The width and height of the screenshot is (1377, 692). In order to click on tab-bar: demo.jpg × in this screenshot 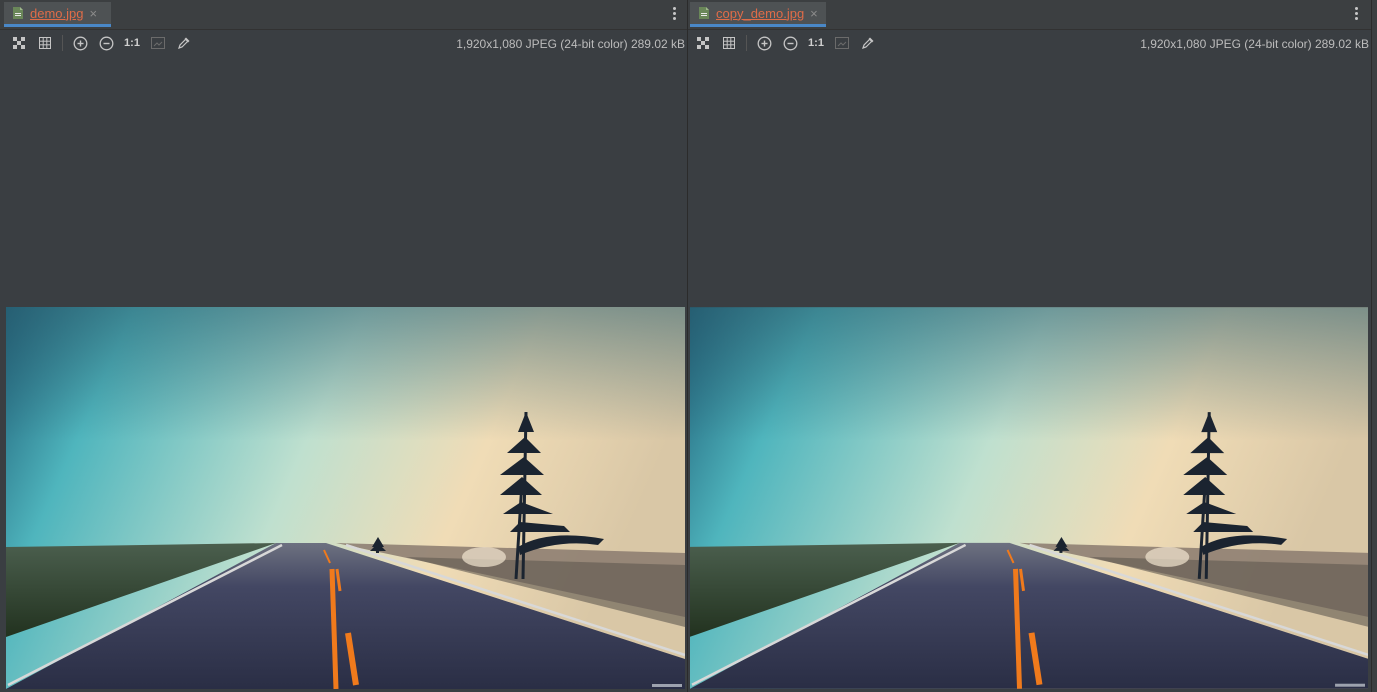, I will do `click(343, 15)`.